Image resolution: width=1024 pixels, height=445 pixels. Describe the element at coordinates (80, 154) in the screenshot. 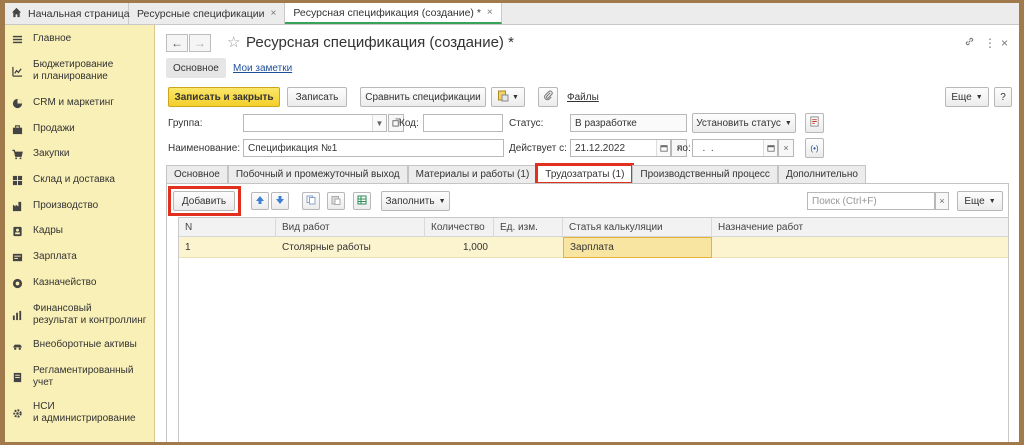

I see `sidebar-item-purchases: Закупки` at that location.